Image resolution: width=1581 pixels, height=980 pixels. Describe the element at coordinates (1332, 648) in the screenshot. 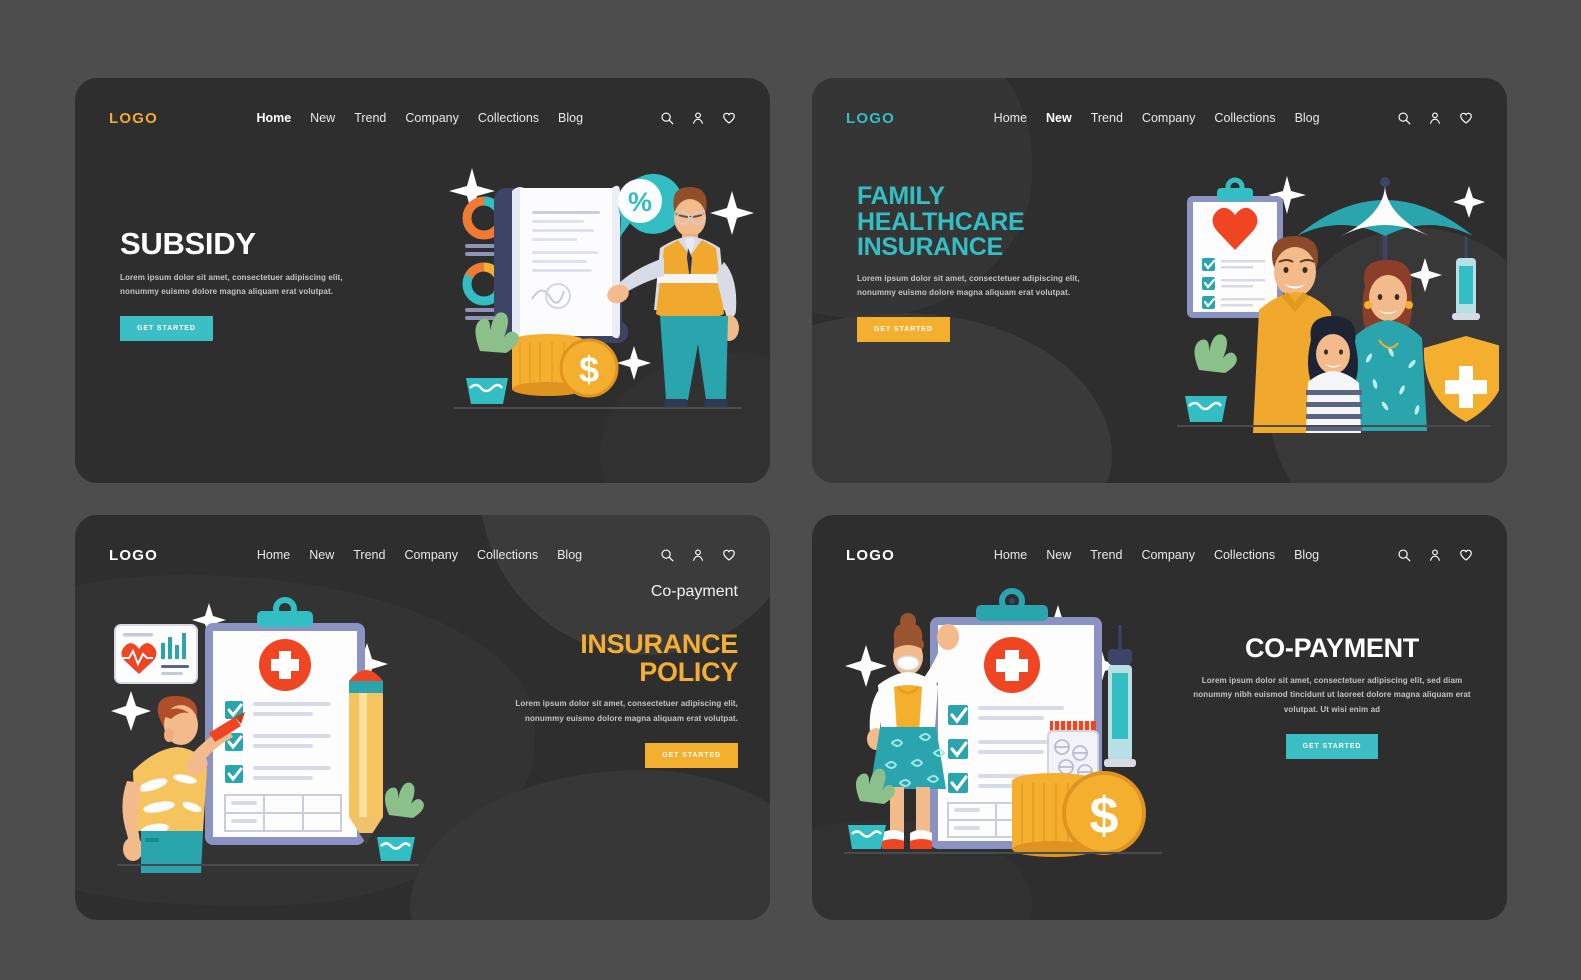

I see `page-title: CO-PAYMENT` at that location.